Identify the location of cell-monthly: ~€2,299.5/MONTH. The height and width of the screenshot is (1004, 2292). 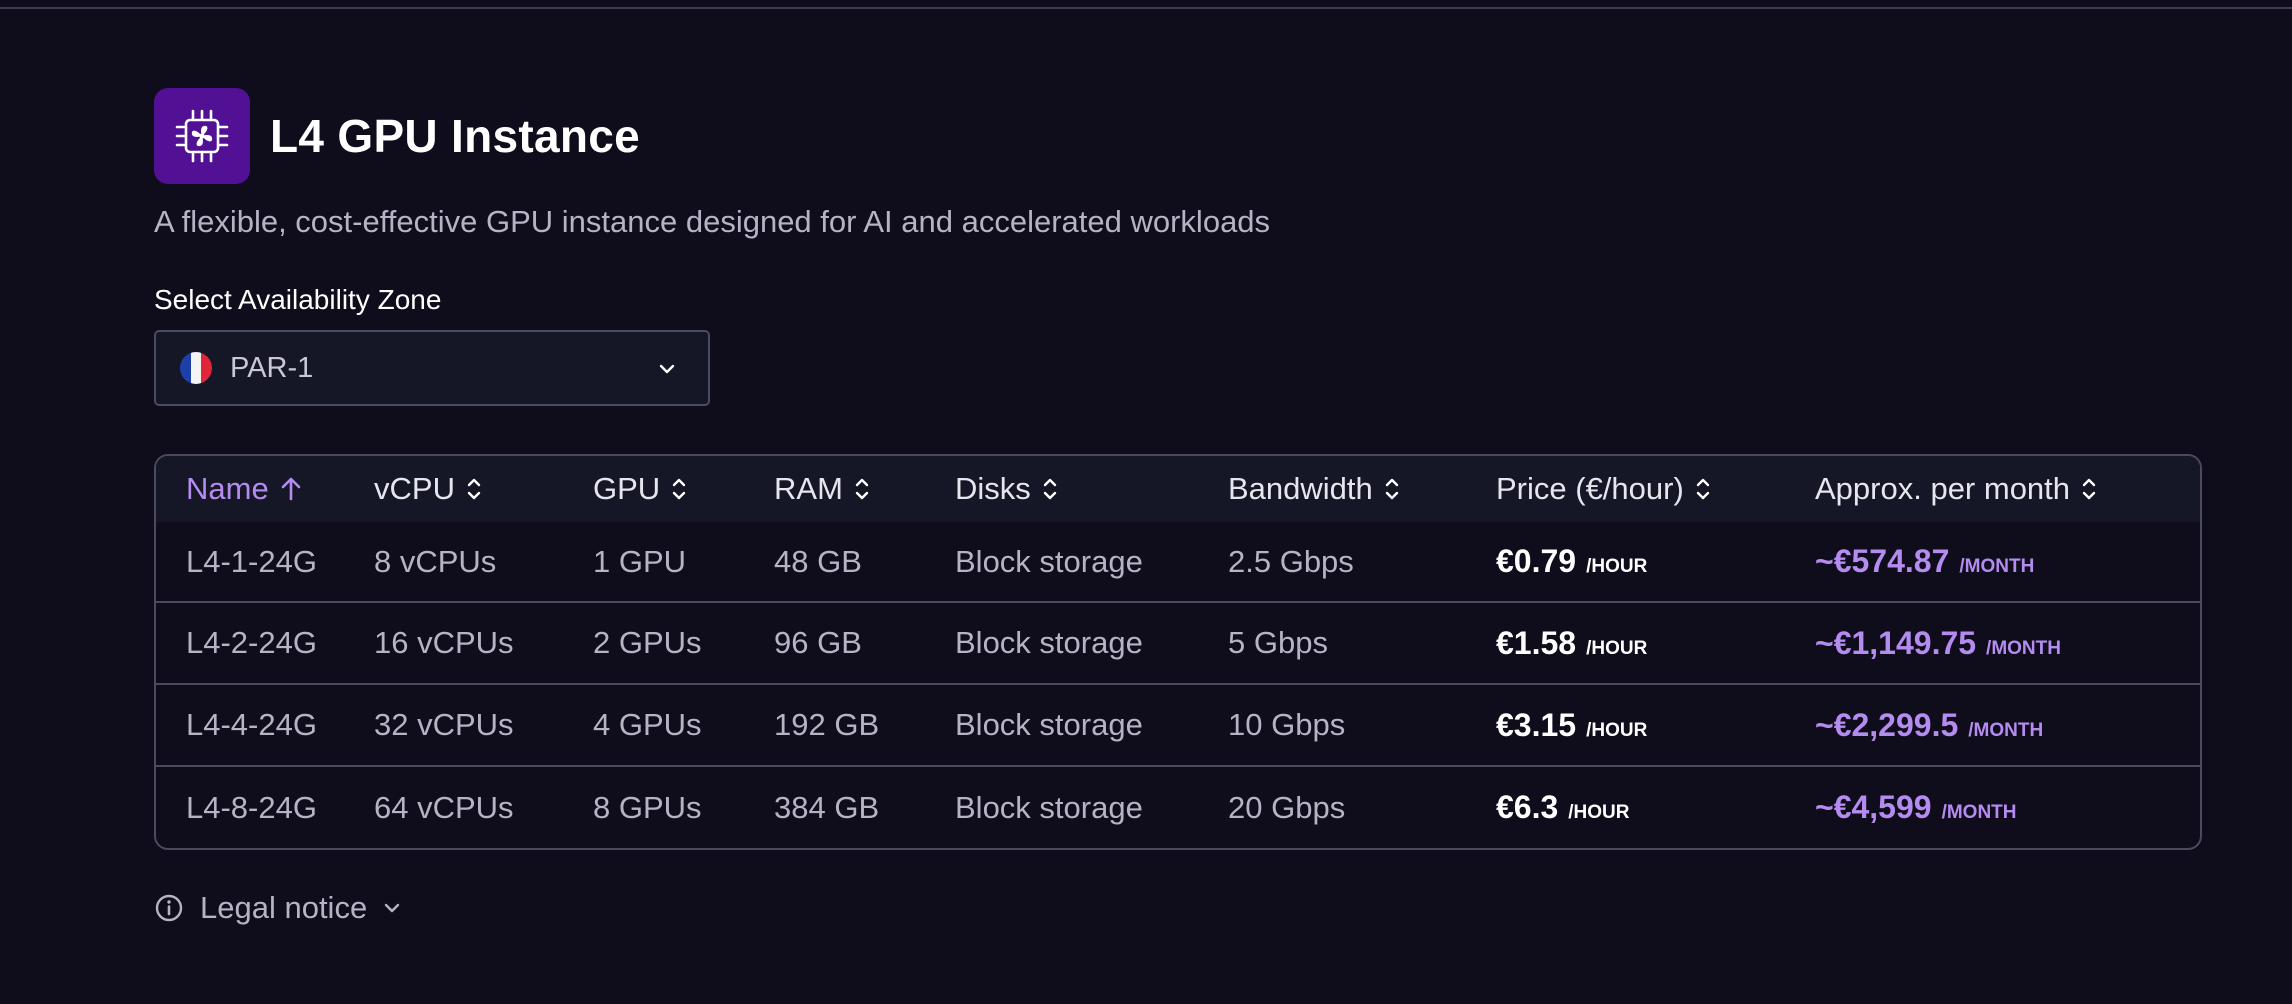
(2007, 725).